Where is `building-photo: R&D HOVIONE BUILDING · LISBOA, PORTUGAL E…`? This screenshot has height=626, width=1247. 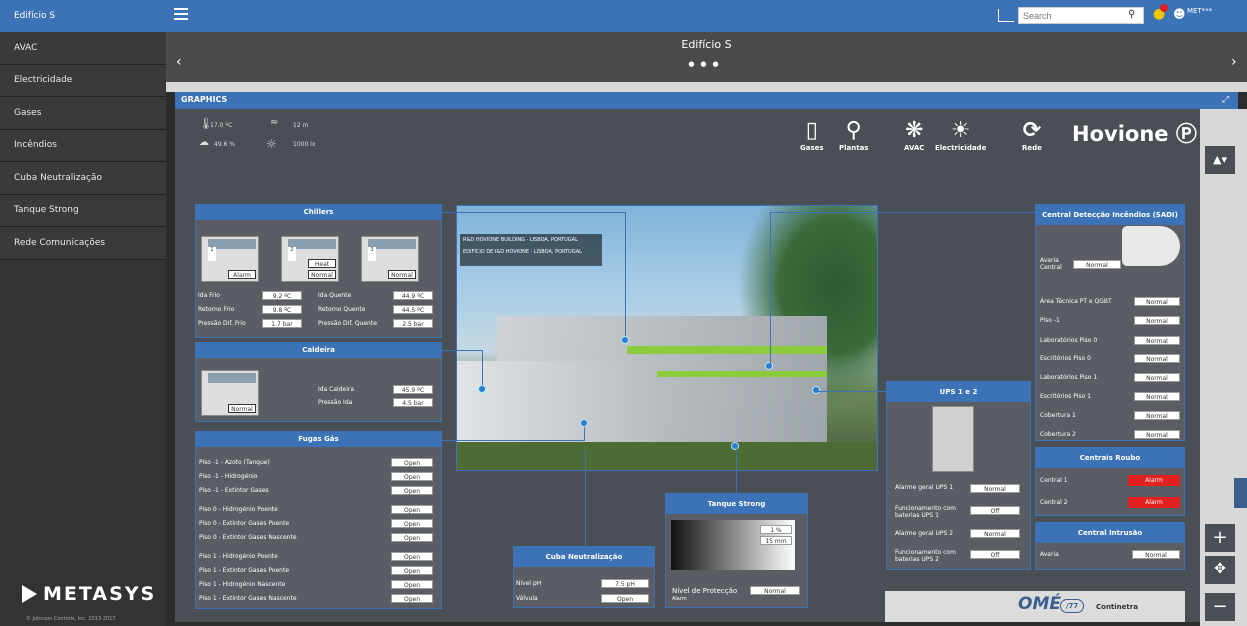 building-photo: R&D HOVIONE BUILDING · LISBOA, PORTUGAL E… is located at coordinates (667, 338).